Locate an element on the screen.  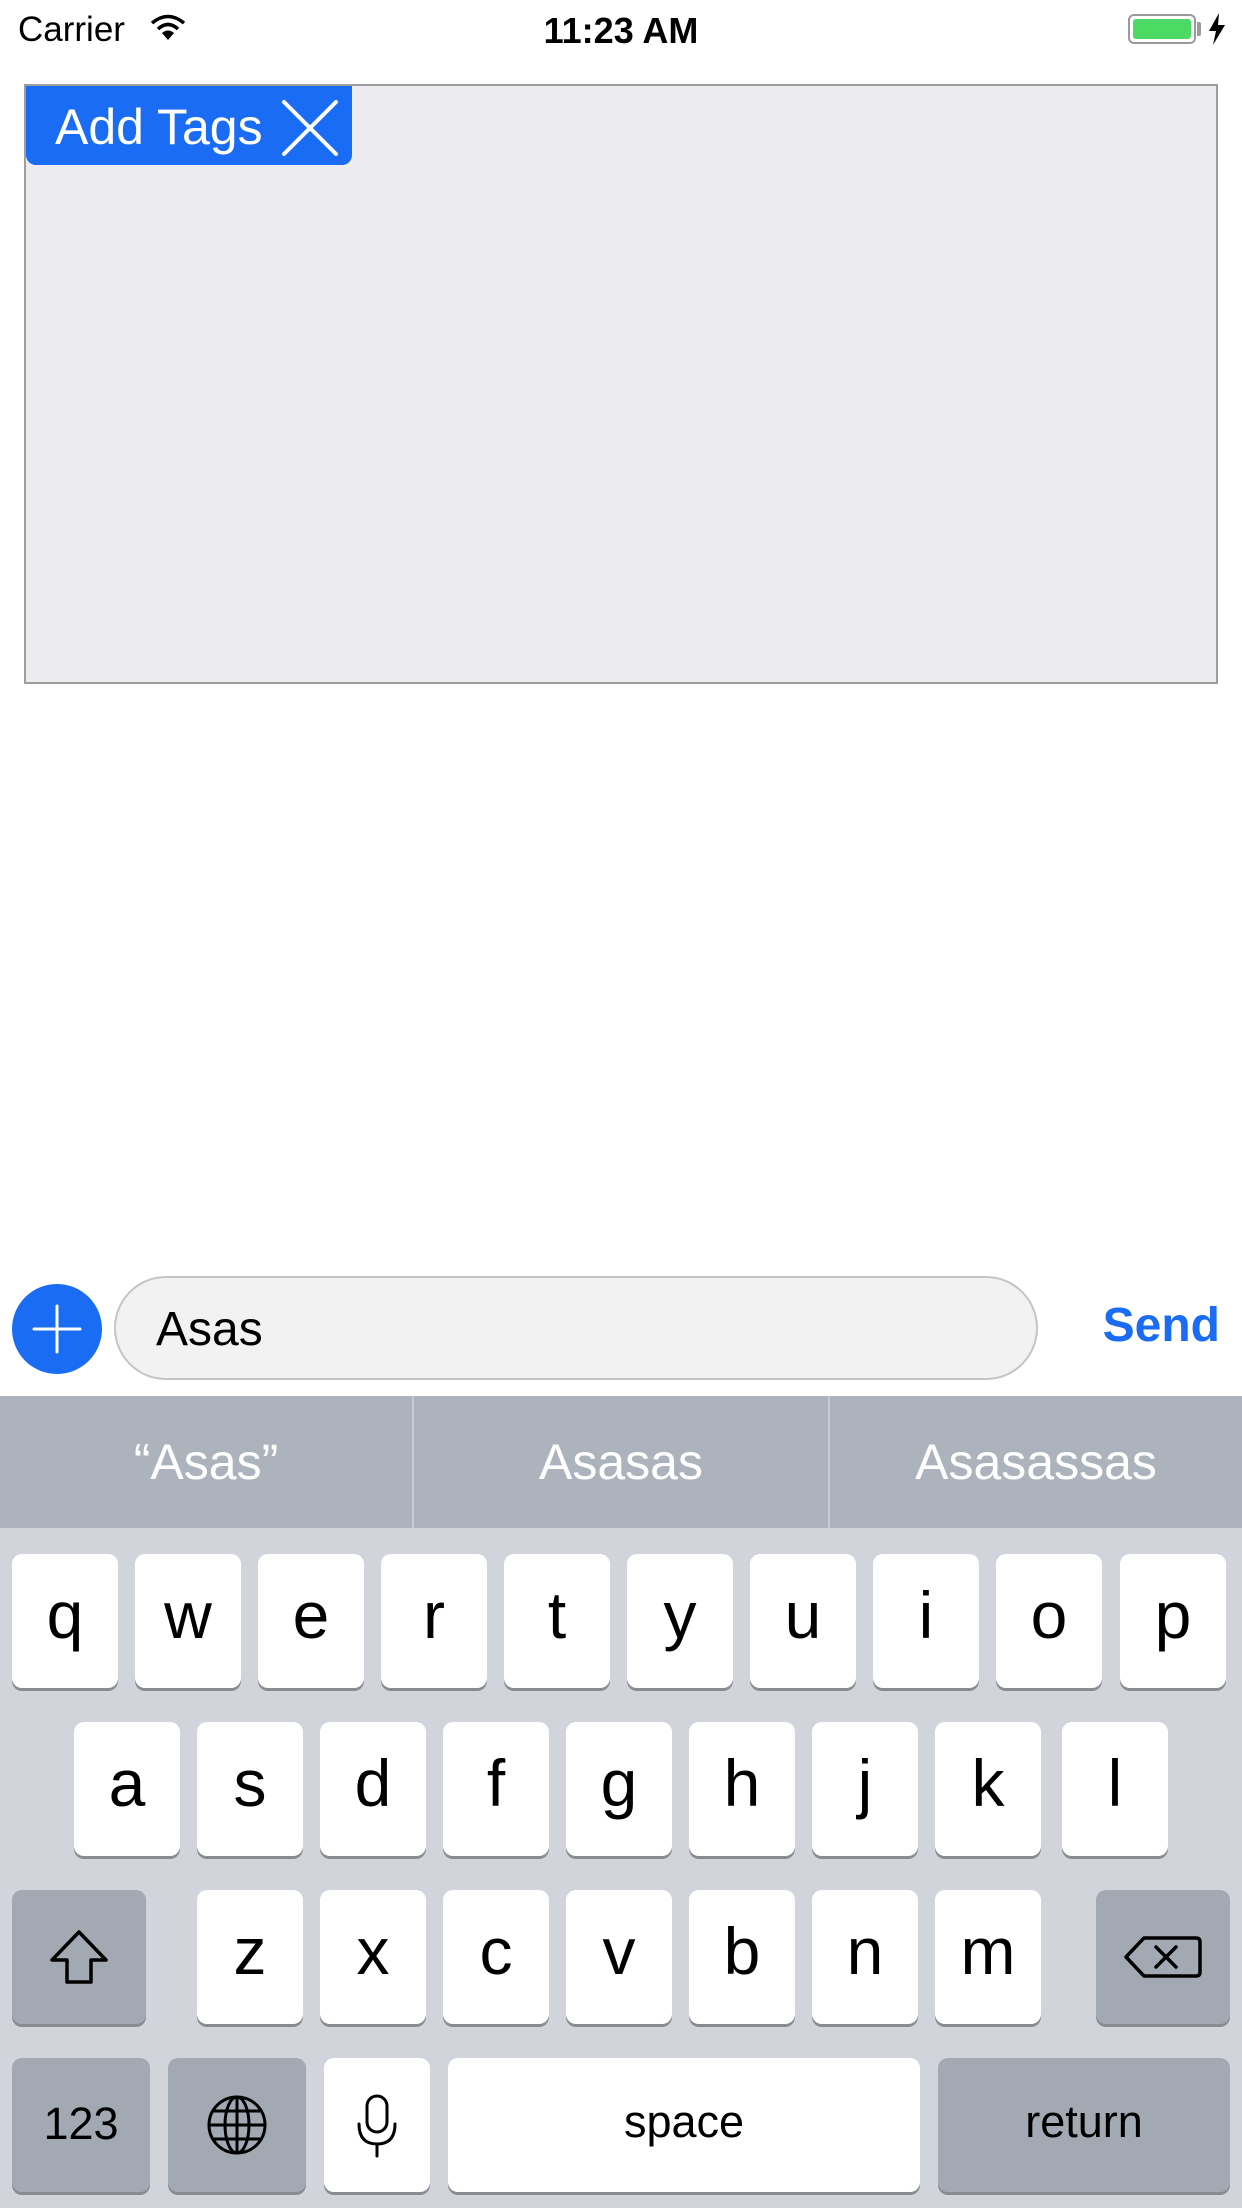
key-label: p is located at coordinates (1173, 1615).